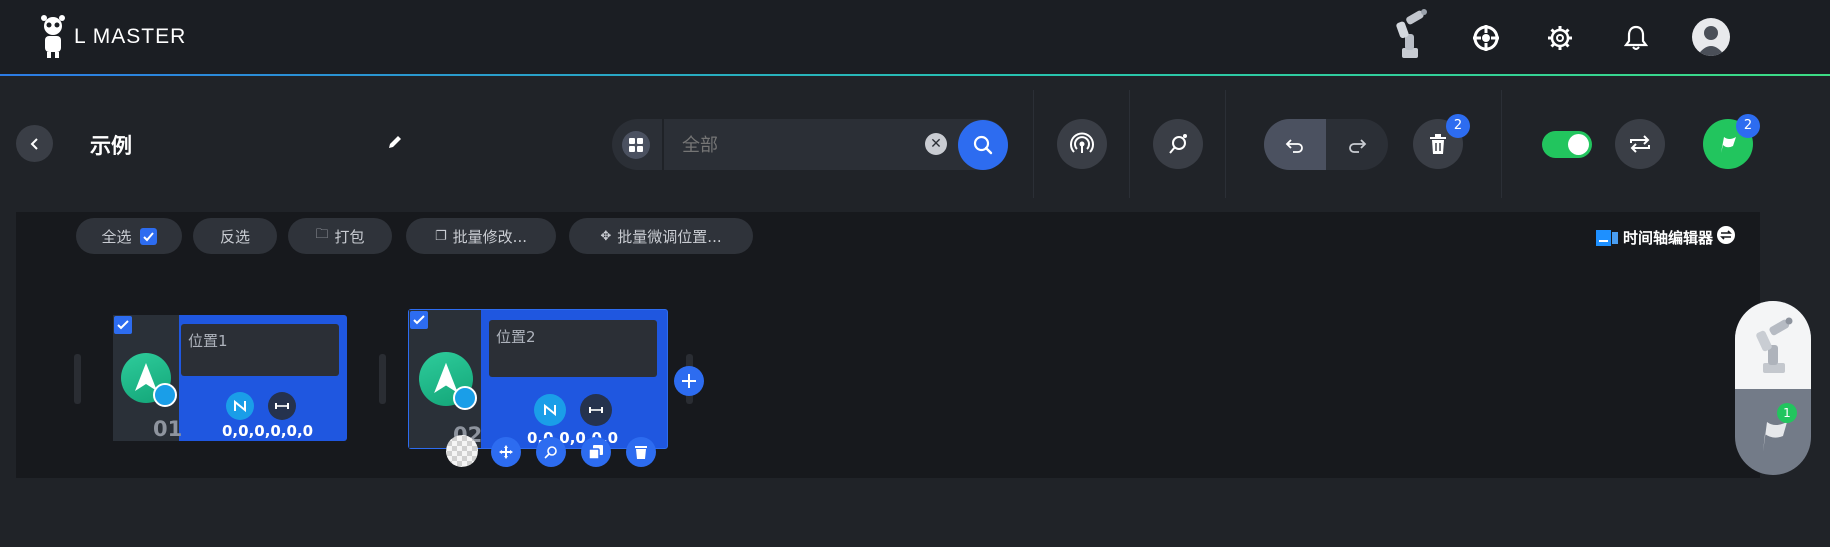 The image size is (1830, 547). I want to click on folder-icon: 🗀, so click(322, 234).